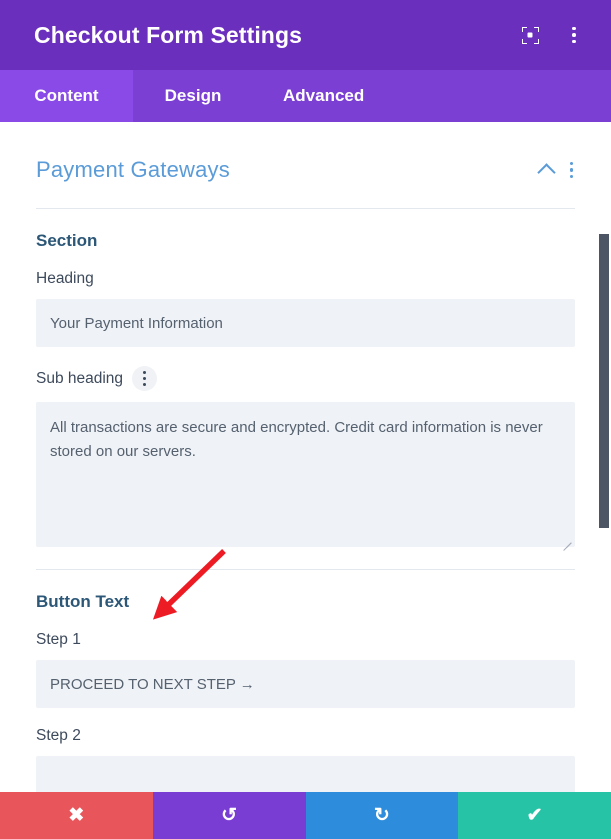  I want to click on undo-icon: ↺, so click(229, 815).